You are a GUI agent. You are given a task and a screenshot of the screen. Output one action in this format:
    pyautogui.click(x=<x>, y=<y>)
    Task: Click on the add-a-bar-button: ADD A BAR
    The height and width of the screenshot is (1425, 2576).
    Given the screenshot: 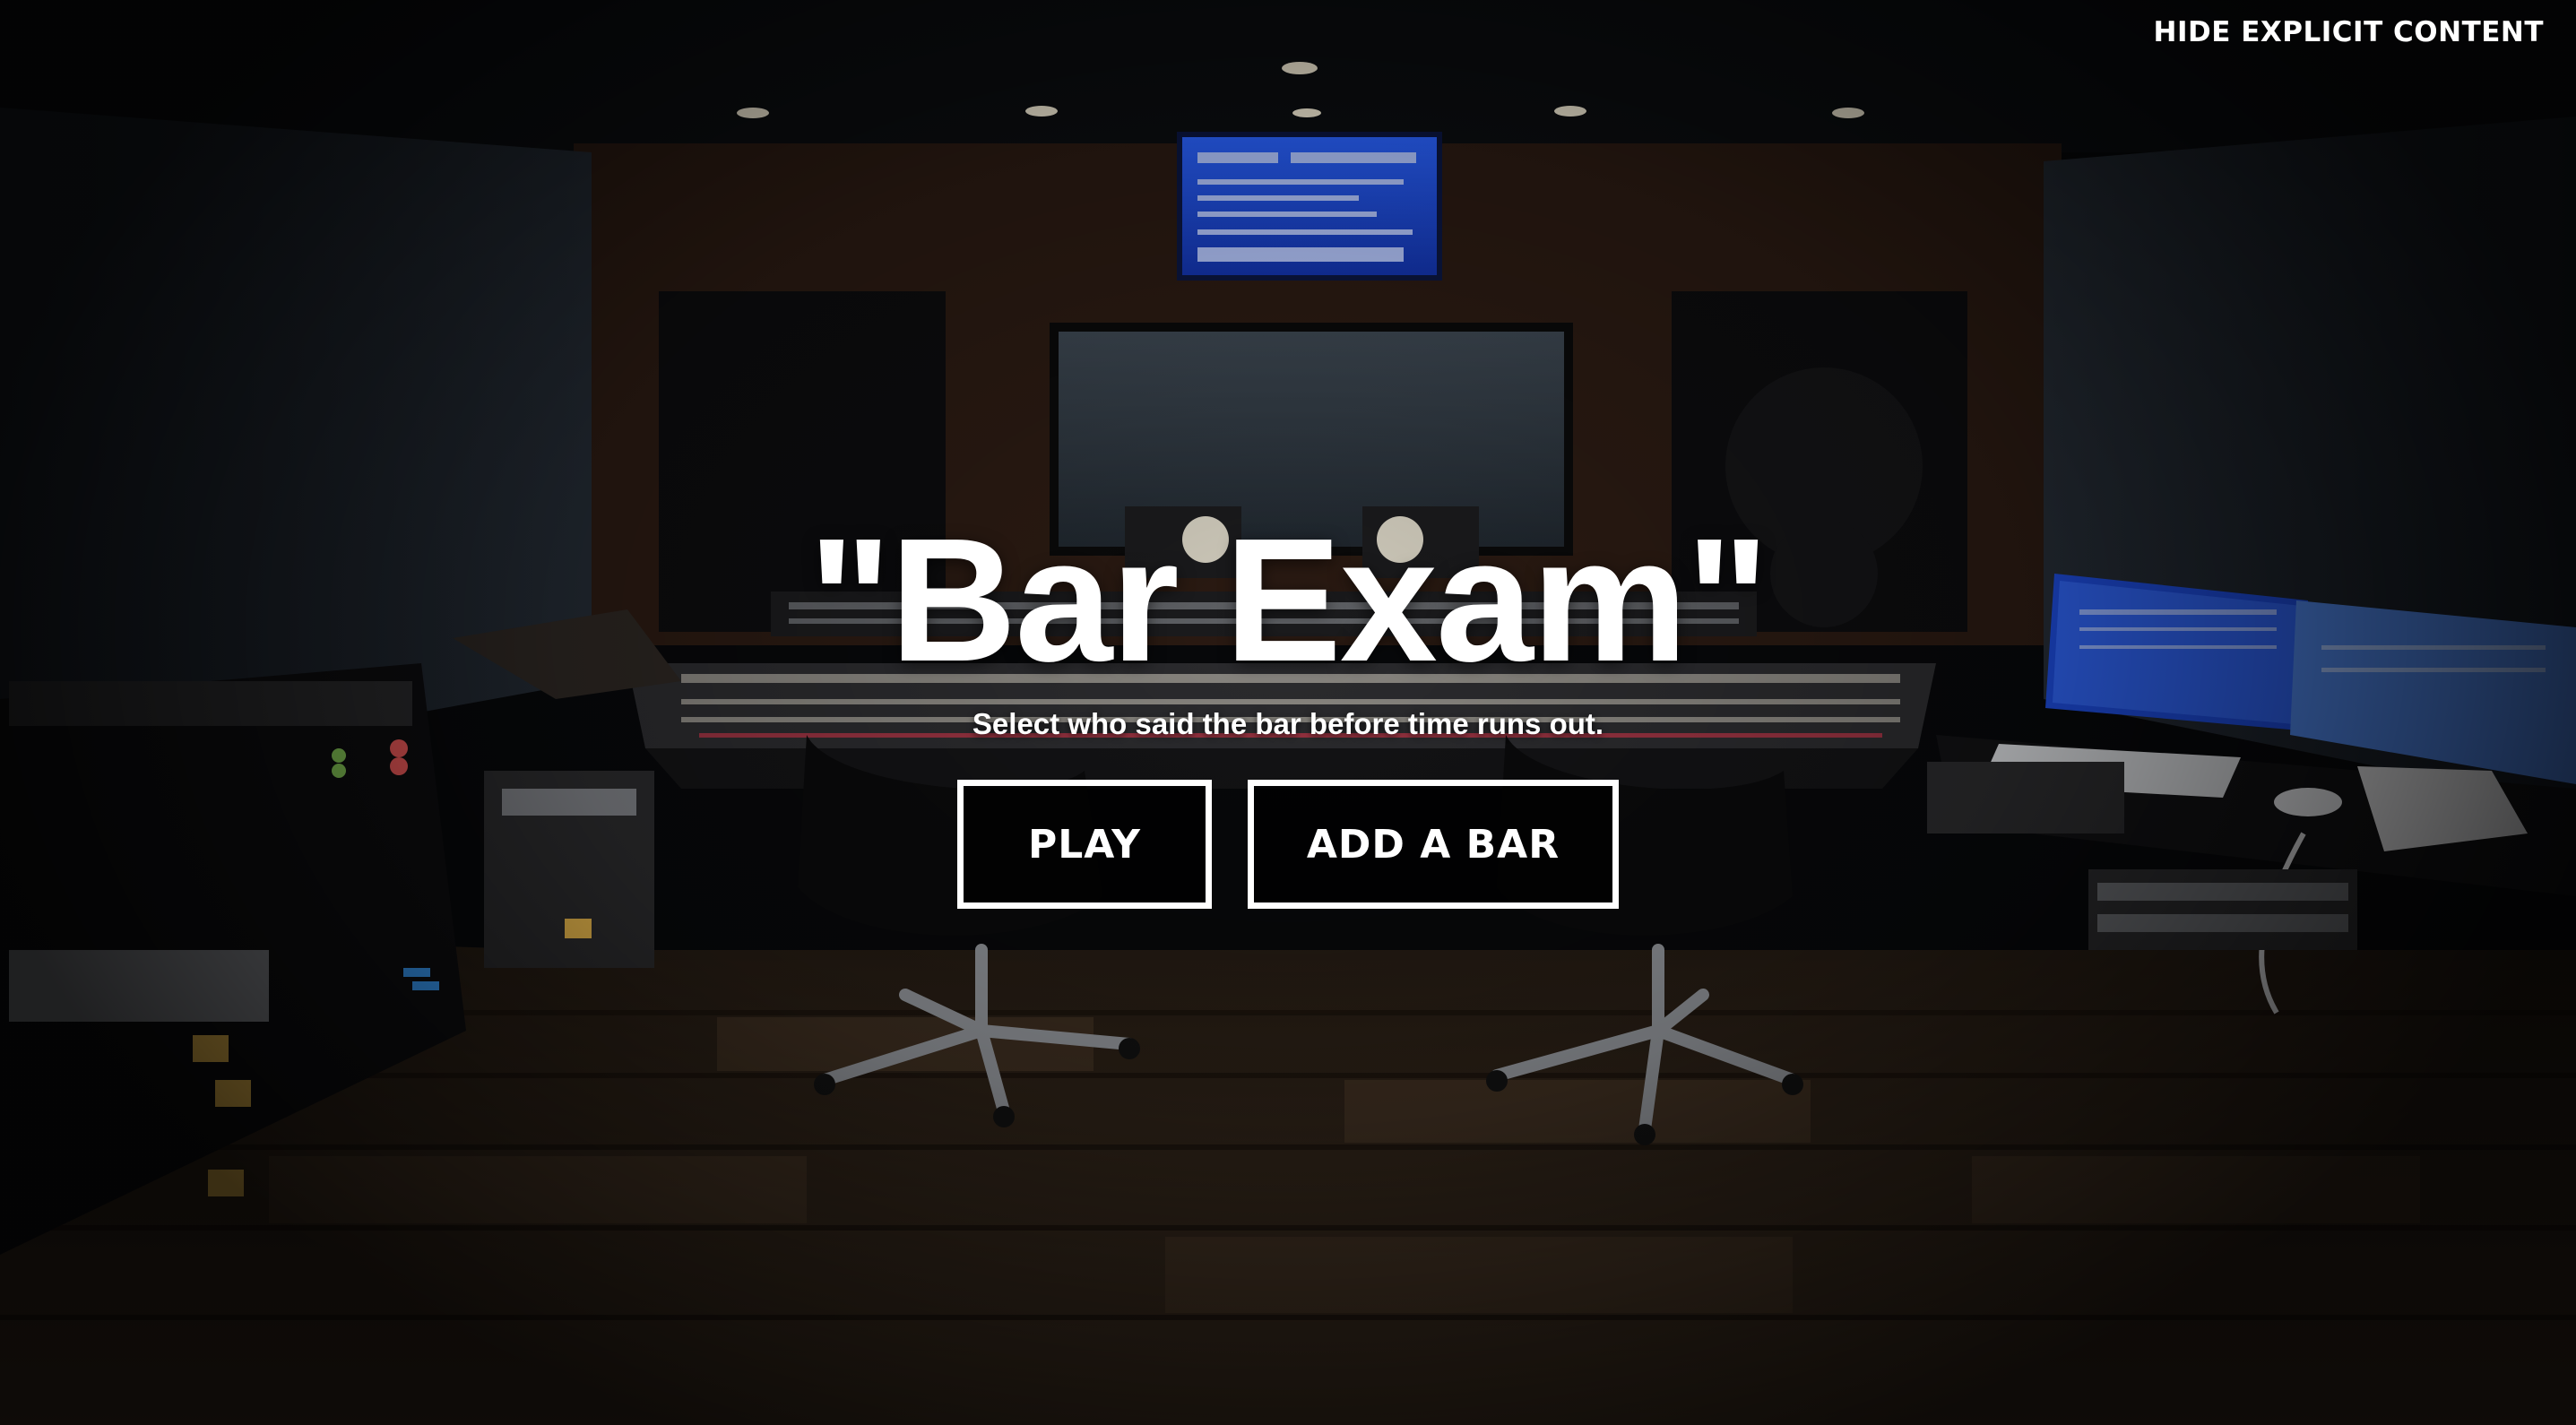 What is the action you would take?
    pyautogui.click(x=1433, y=844)
    